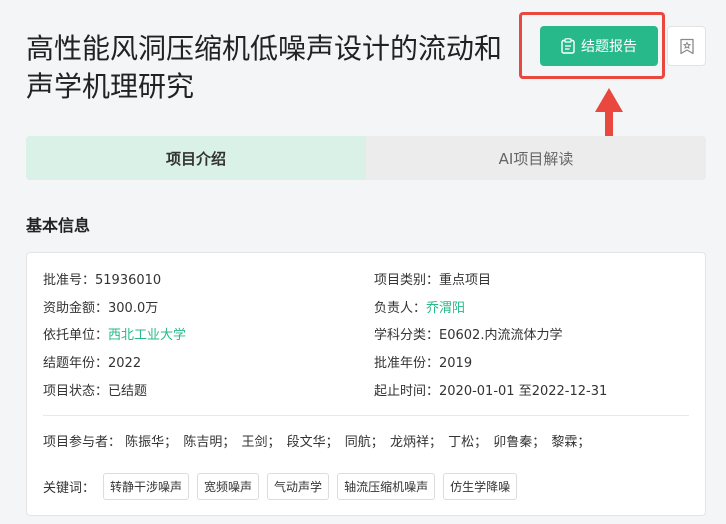 The width and height of the screenshot is (726, 524). I want to click on final-report-button: 结题报告, so click(599, 46).